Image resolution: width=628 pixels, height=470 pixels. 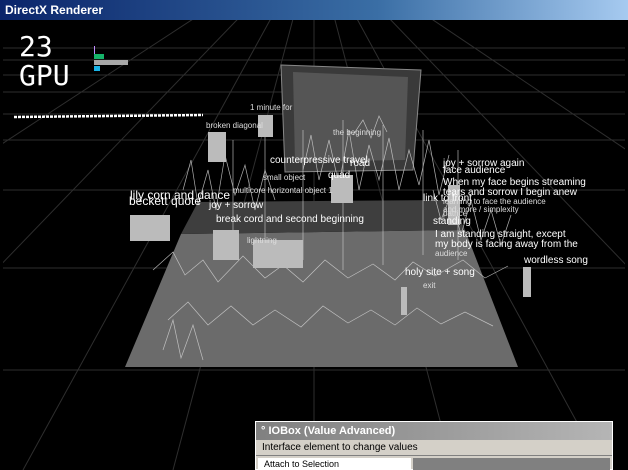 I want to click on scene-label: broken diagonal, so click(x=234, y=125).